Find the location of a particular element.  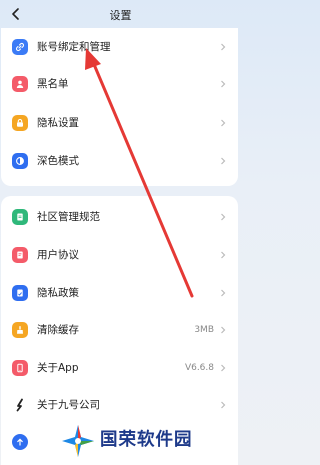

row-blacklist: 黑名单 is located at coordinates (119, 84).